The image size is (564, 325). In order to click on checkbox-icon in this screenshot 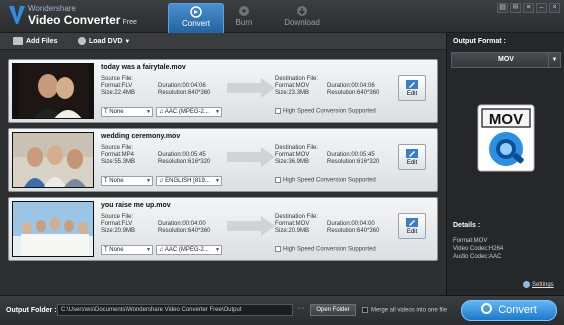, I will do `click(365, 310)`.